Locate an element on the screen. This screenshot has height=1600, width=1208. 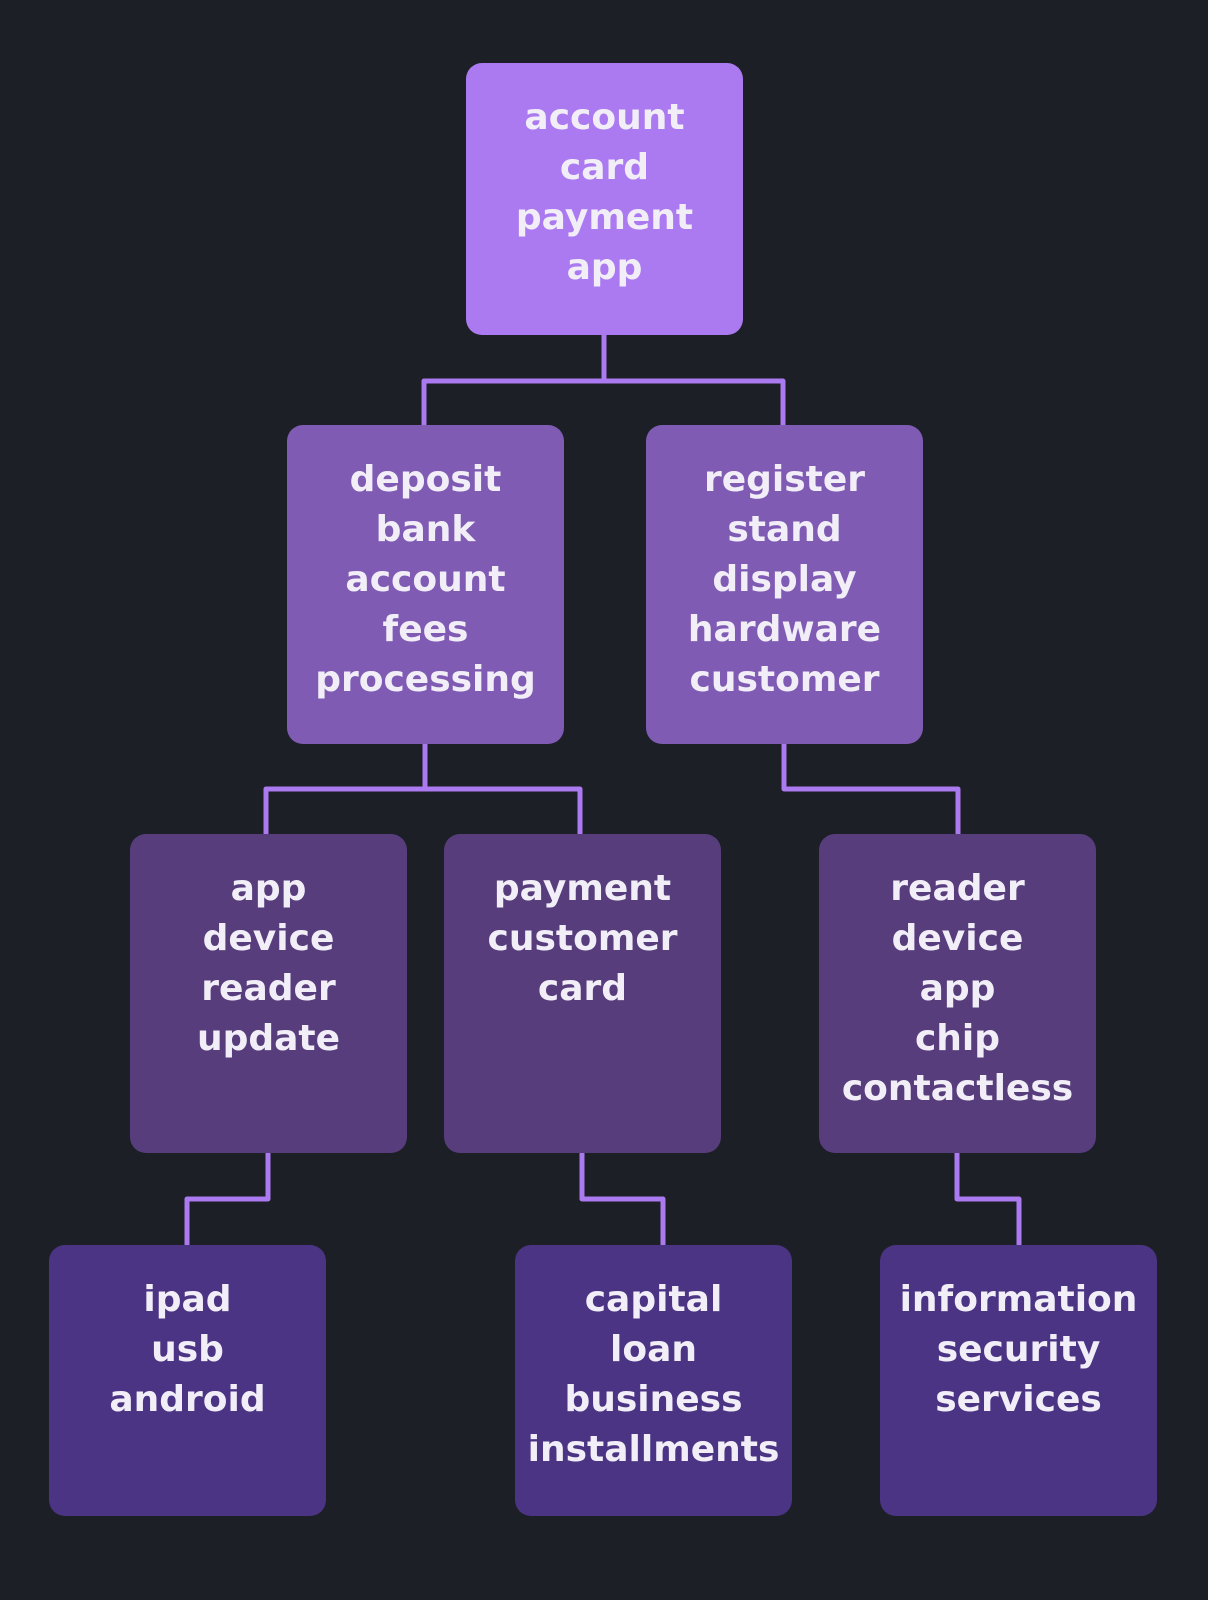
node-l3-left: app device reader update is located at coordinates (268, 993).